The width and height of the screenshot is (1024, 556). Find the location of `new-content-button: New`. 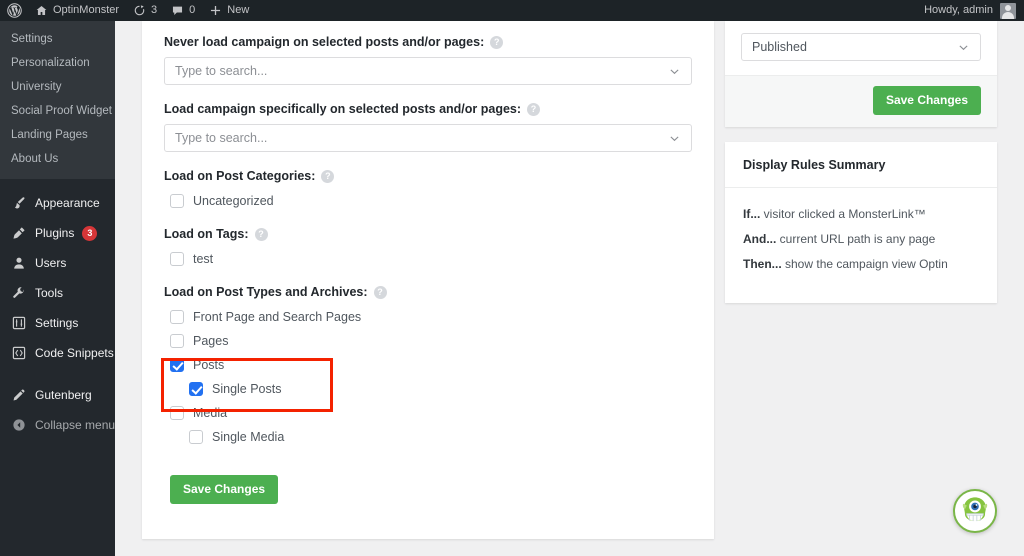

new-content-button: New is located at coordinates (229, 10).